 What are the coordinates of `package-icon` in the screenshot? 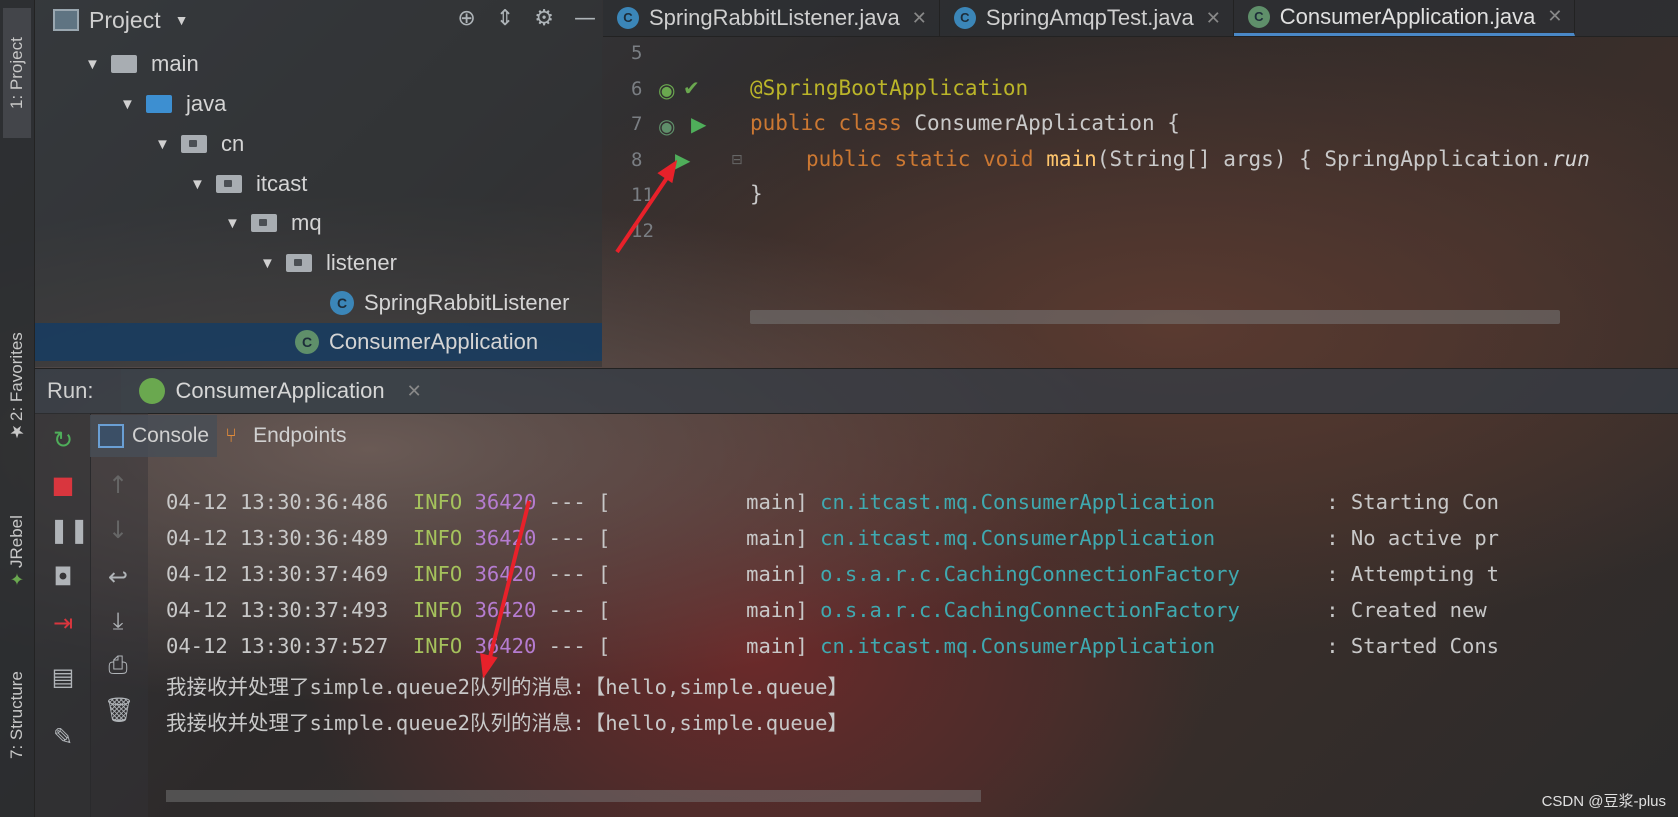 It's located at (264, 223).